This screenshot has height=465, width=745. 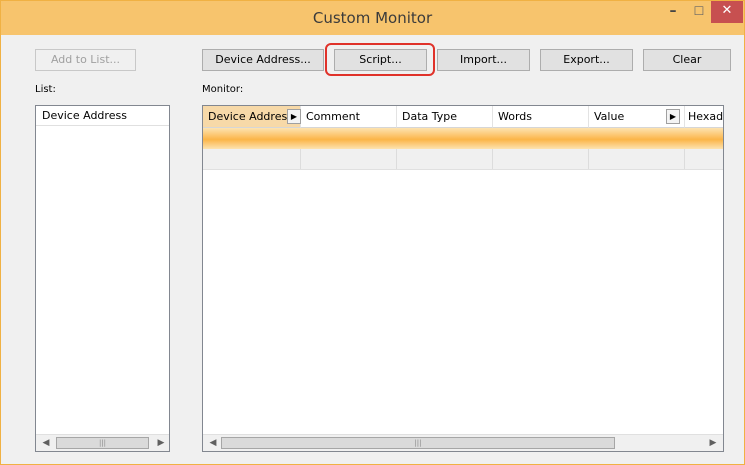 I want to click on column-header-label: Value, so click(x=609, y=116).